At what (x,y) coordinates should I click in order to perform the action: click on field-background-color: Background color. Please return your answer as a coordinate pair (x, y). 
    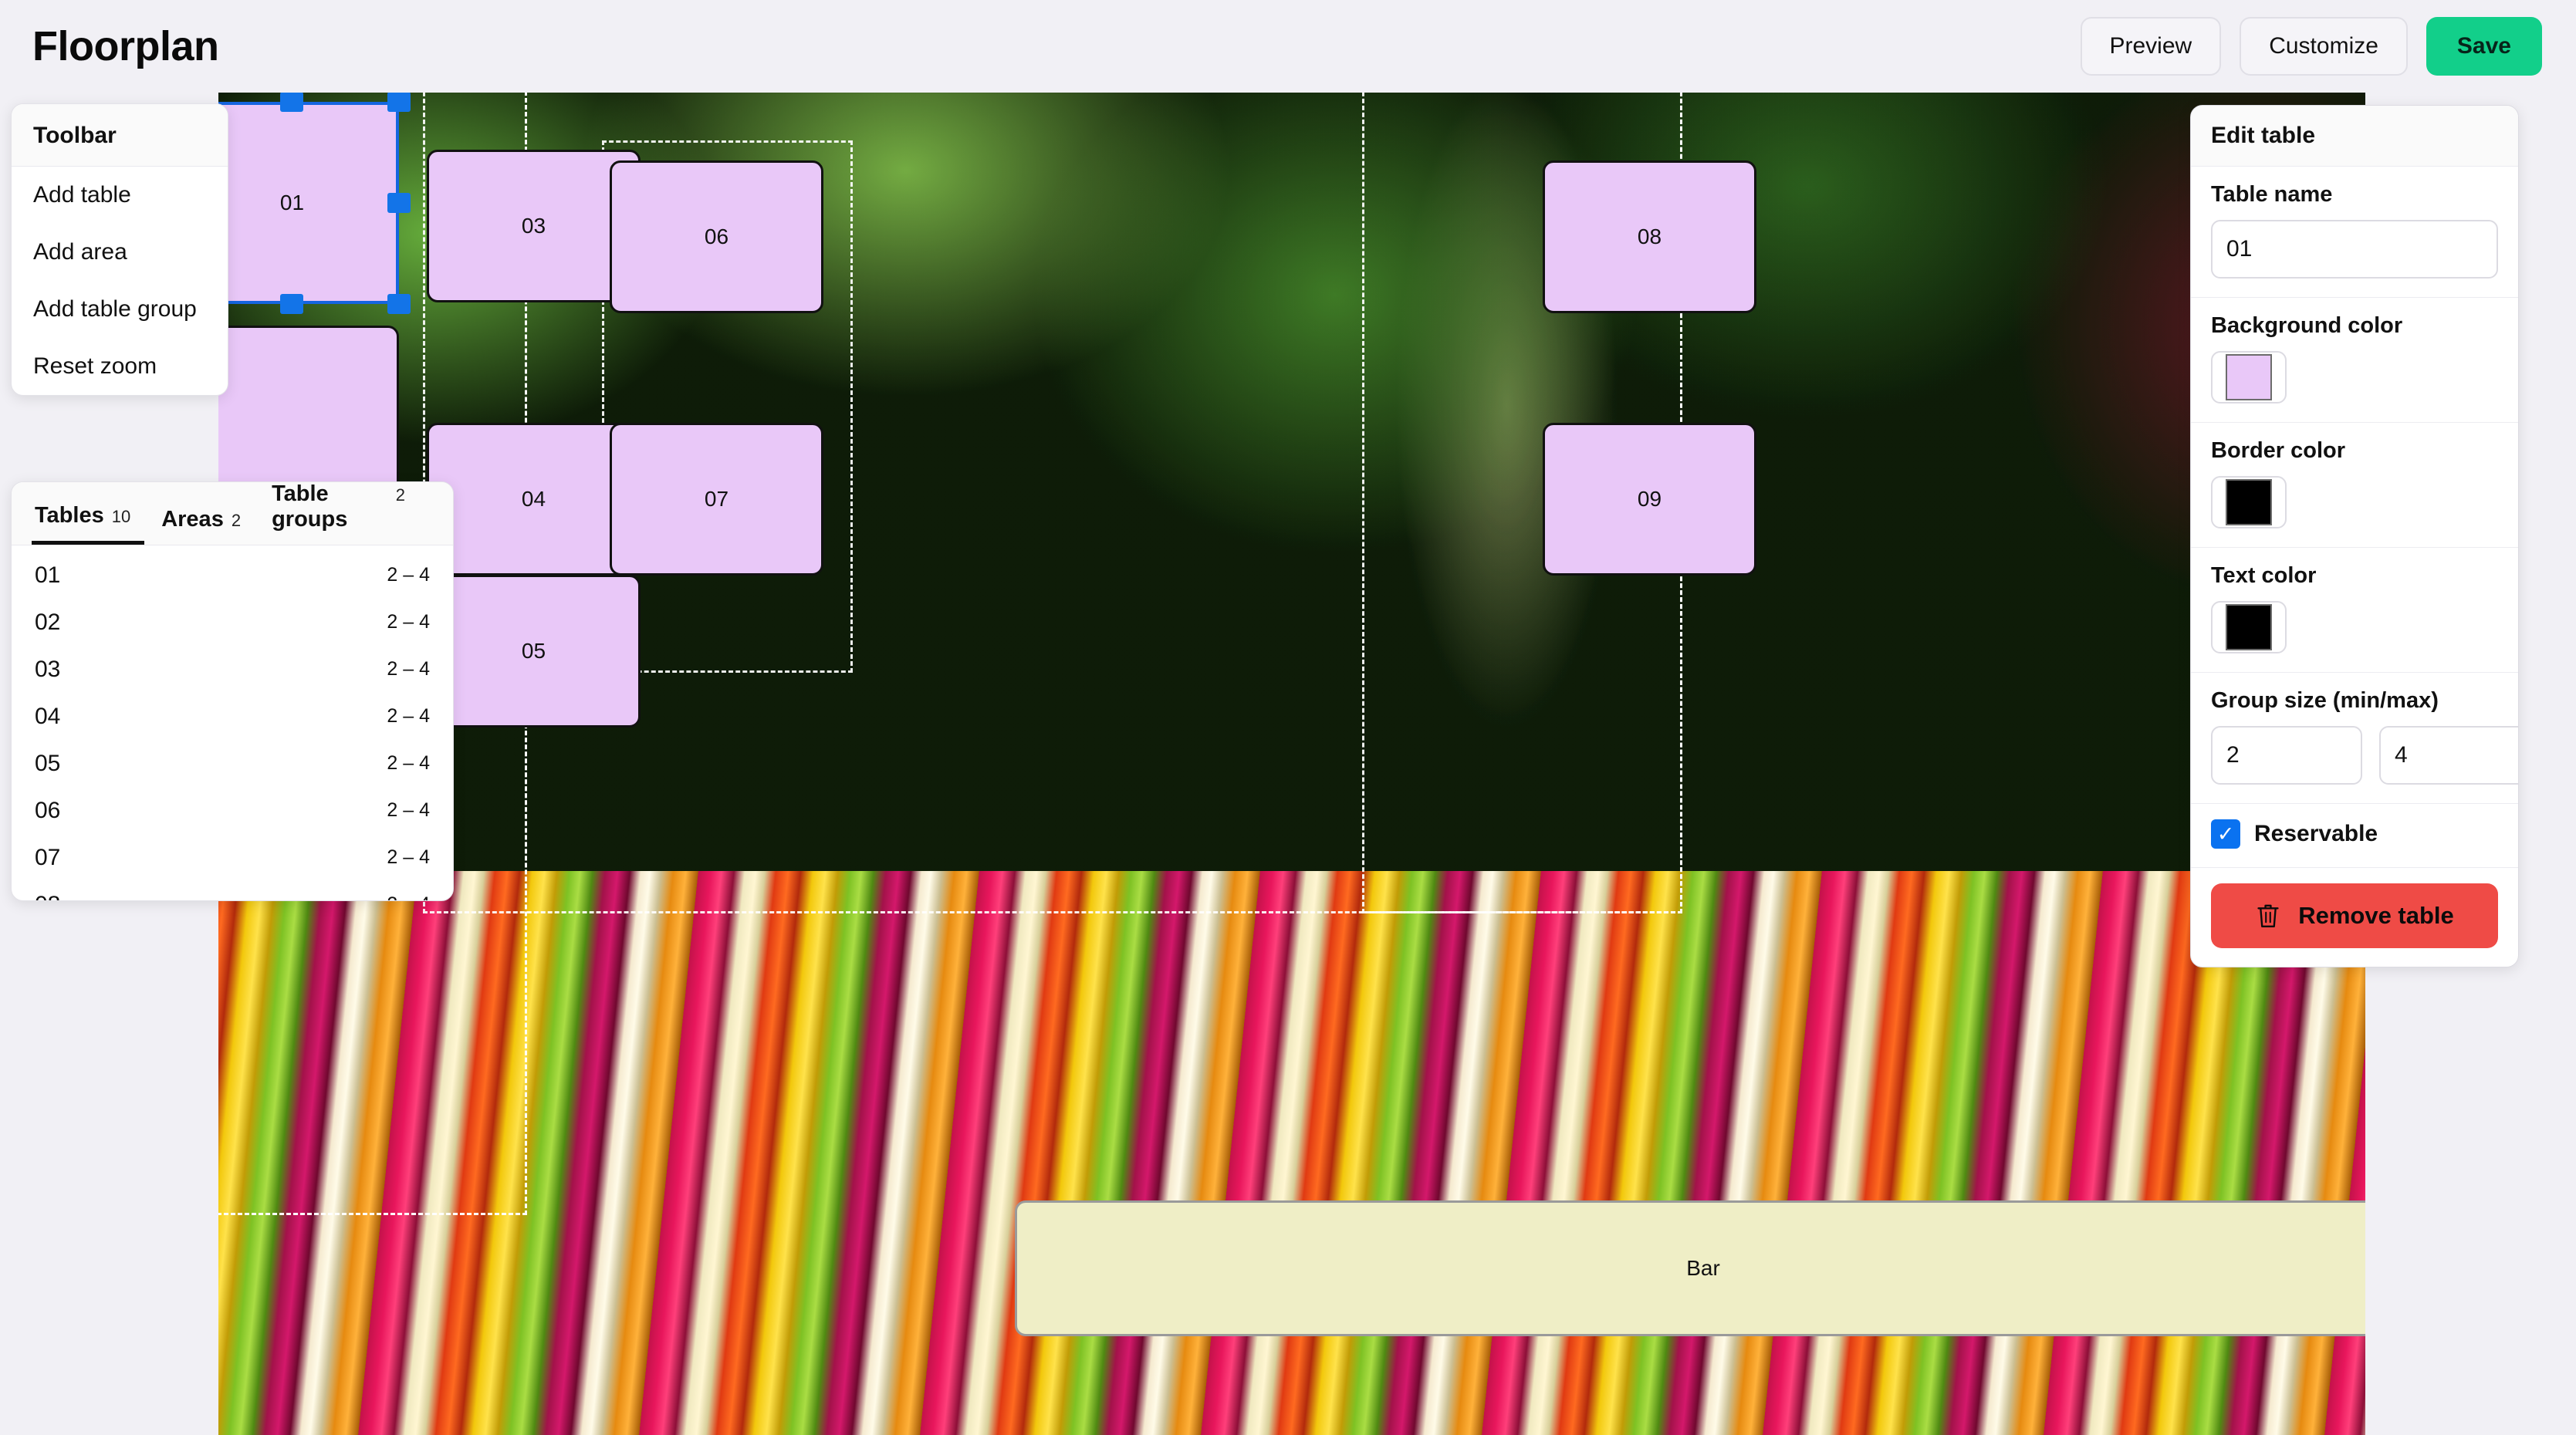
    Looking at the image, I should click on (2354, 360).